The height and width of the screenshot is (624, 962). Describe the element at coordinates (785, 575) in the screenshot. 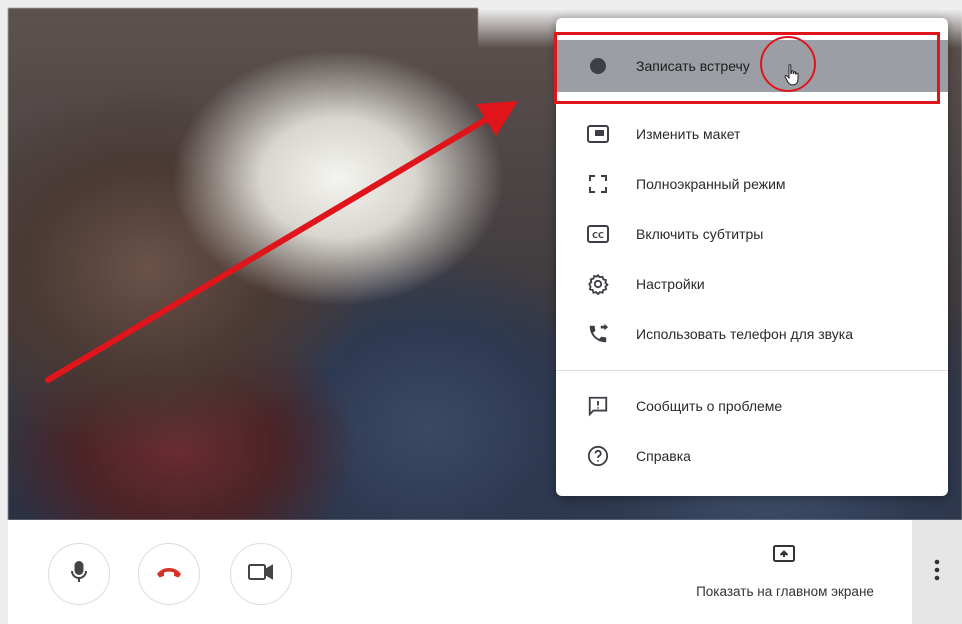

I see `present-now-button: Показать на главном экране` at that location.